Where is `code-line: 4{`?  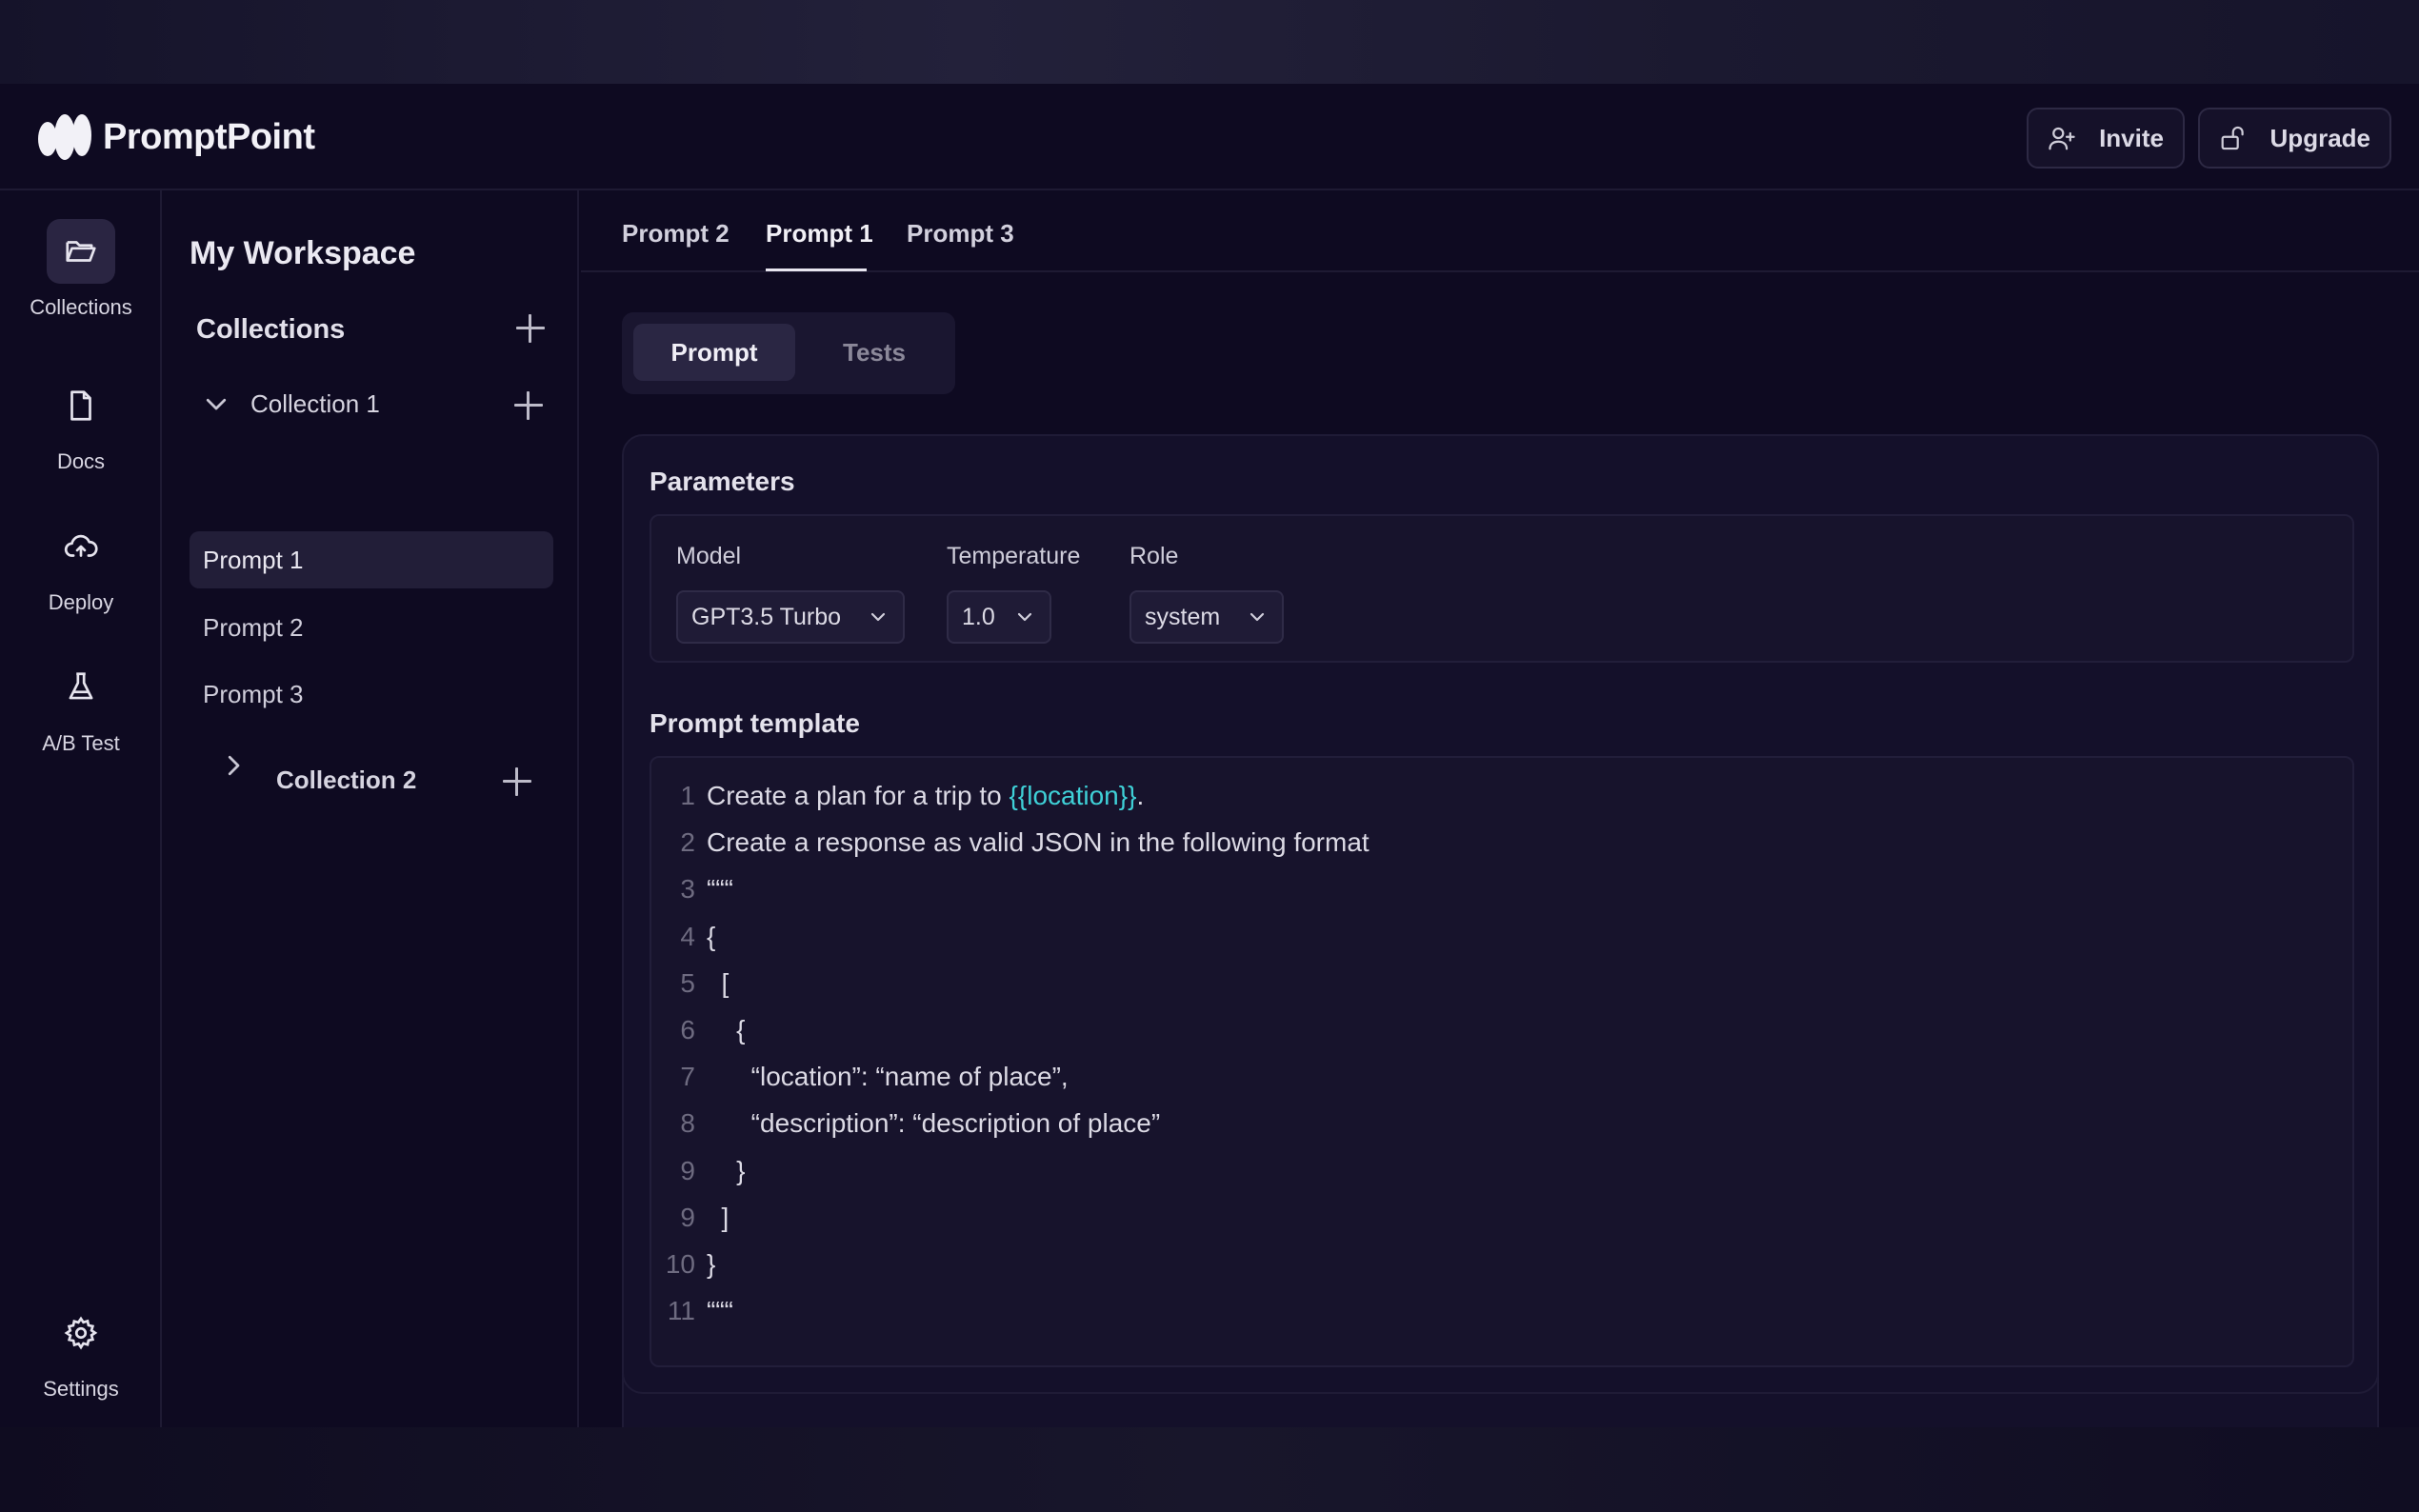
code-line: 4{ is located at coordinates (1499, 945).